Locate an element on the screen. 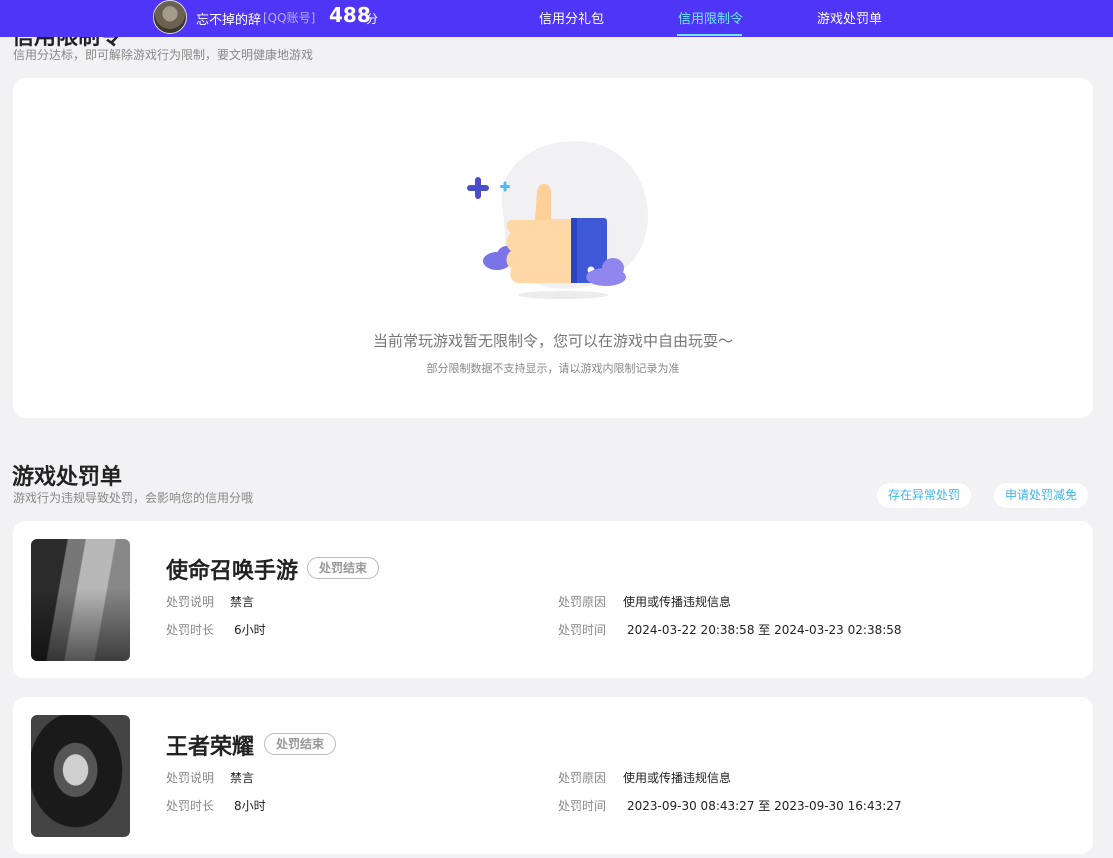  game-name: 王者荣耀 is located at coordinates (210, 747).